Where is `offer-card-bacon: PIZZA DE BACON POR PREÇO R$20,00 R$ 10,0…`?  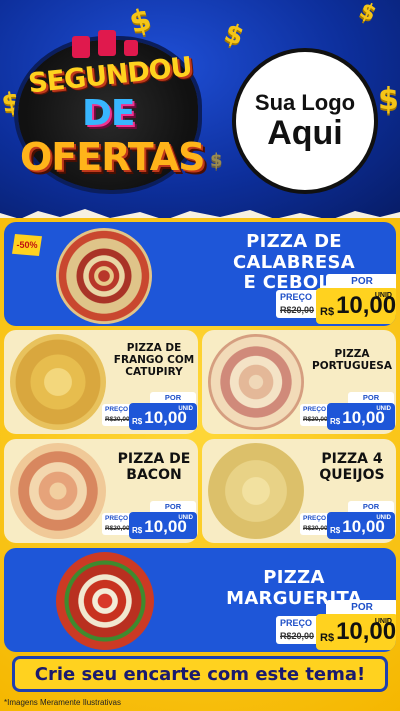
offer-card-bacon: PIZZA DE BACON POR PREÇO R$20,00 R$ 10,0… is located at coordinates (101, 491).